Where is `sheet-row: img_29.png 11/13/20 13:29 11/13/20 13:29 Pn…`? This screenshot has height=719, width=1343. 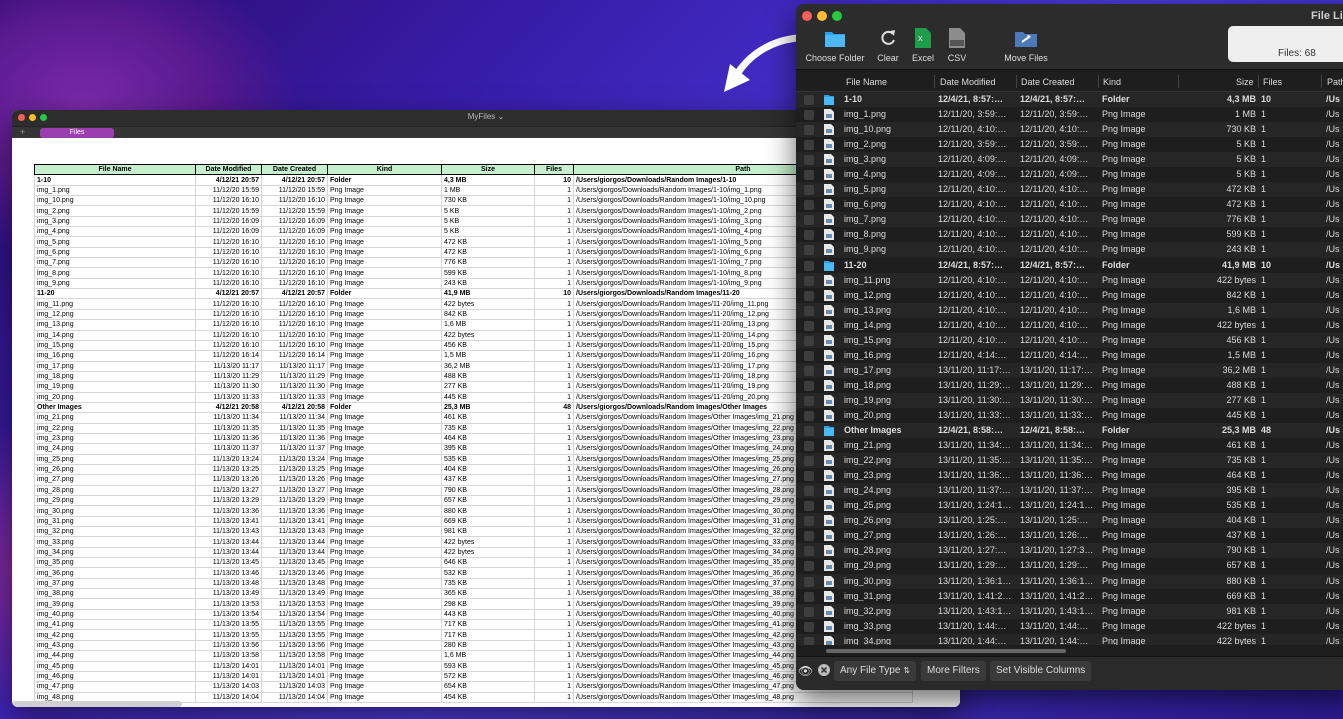 sheet-row: img_29.png 11/13/20 13:29 11/13/20 13:29 Pn… is located at coordinates (473, 500).